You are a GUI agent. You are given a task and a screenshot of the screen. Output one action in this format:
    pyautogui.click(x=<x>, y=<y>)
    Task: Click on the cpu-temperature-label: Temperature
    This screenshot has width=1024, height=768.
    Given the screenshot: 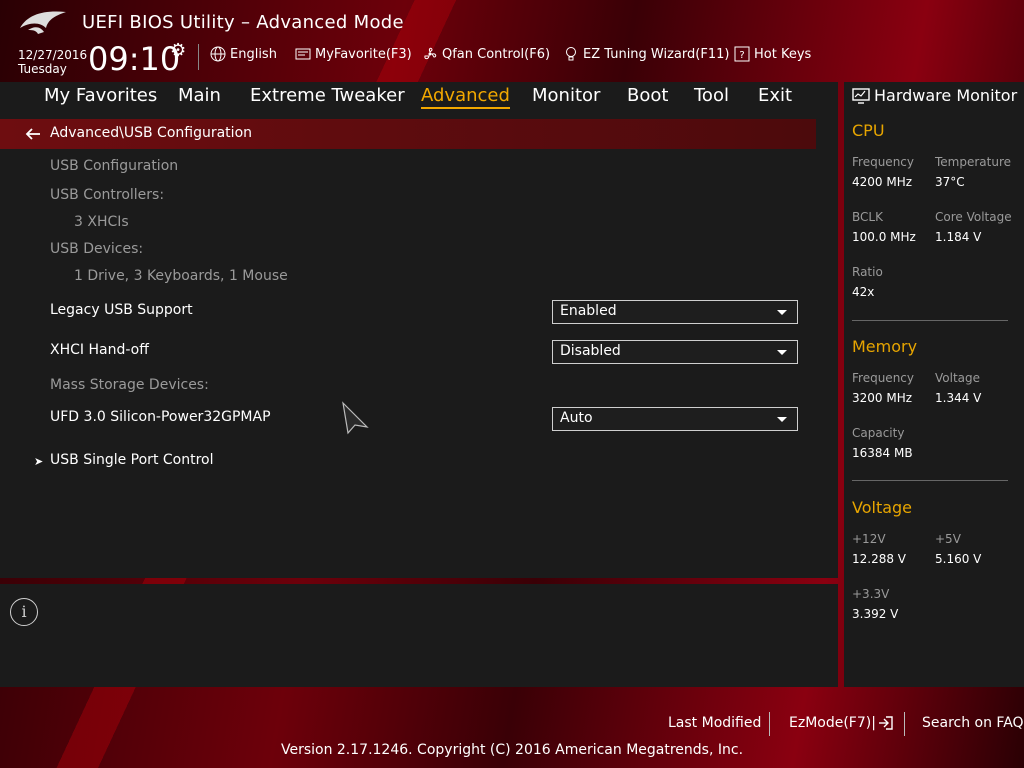 What is the action you would take?
    pyautogui.click(x=973, y=162)
    